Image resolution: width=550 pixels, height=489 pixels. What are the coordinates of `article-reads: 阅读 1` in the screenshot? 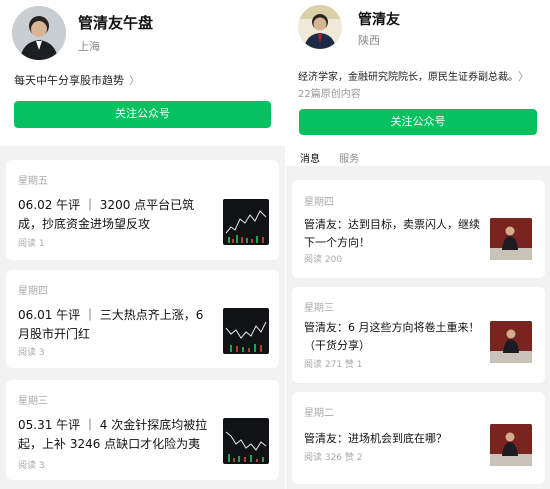 It's located at (31, 244).